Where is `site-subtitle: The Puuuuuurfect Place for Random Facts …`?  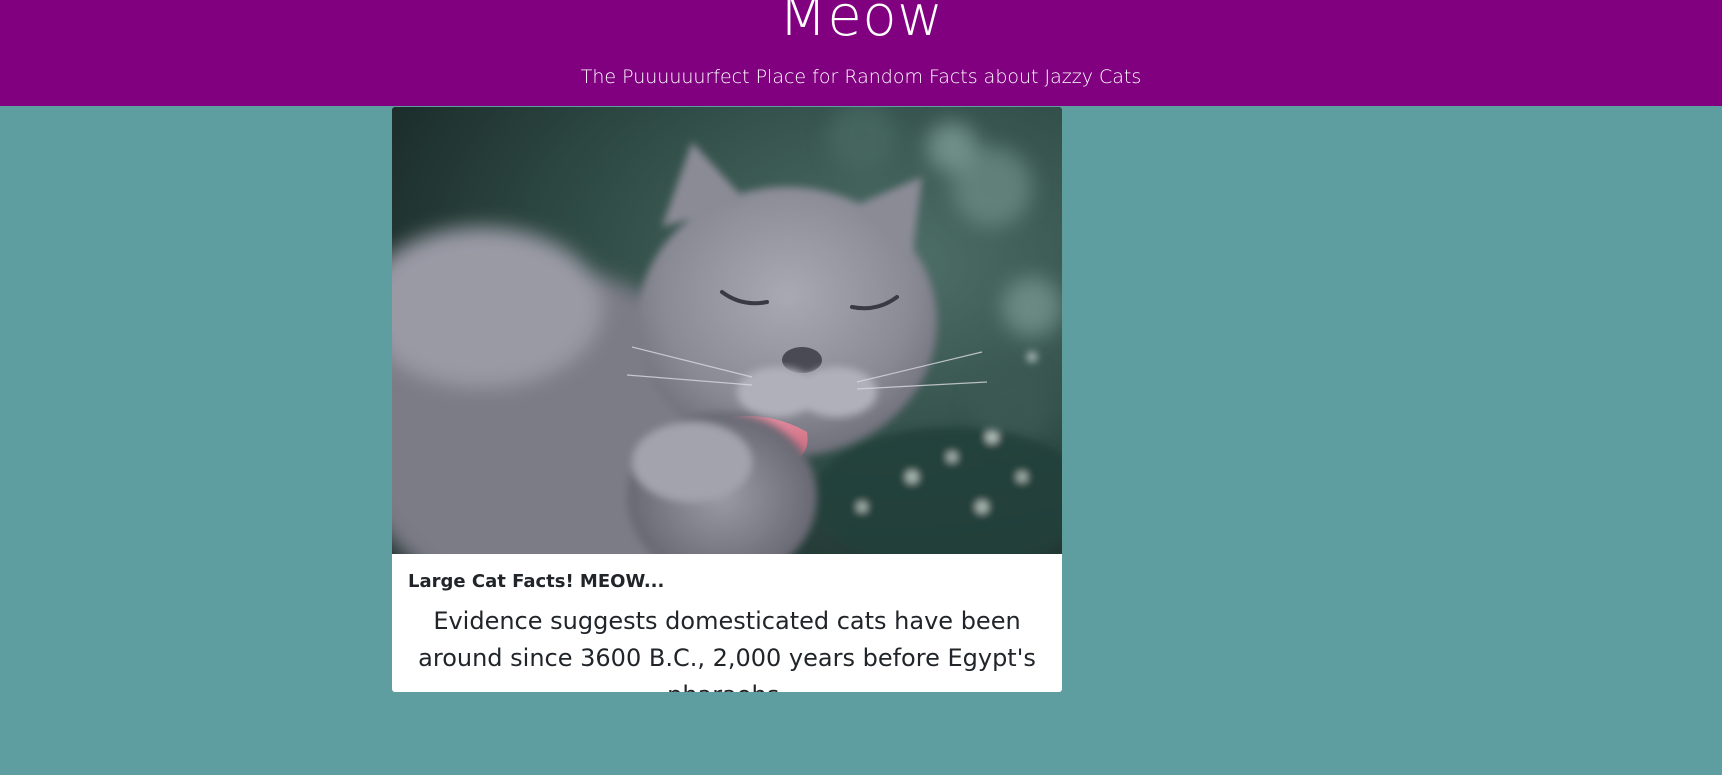 site-subtitle: The Puuuuuurfect Place for Random Facts … is located at coordinates (861, 77).